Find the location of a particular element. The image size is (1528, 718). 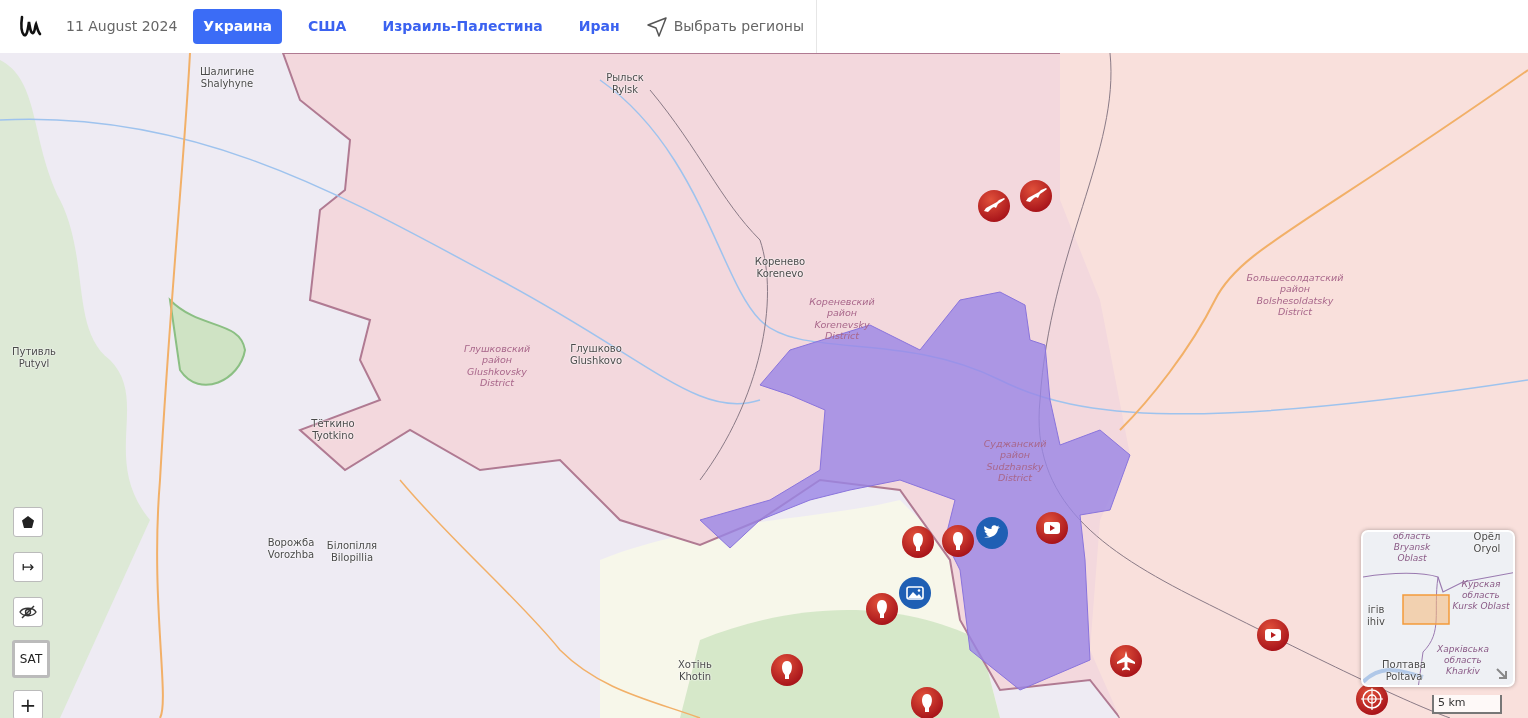

region-label: область Bryansk Oblast is located at coordinates (1412, 548).